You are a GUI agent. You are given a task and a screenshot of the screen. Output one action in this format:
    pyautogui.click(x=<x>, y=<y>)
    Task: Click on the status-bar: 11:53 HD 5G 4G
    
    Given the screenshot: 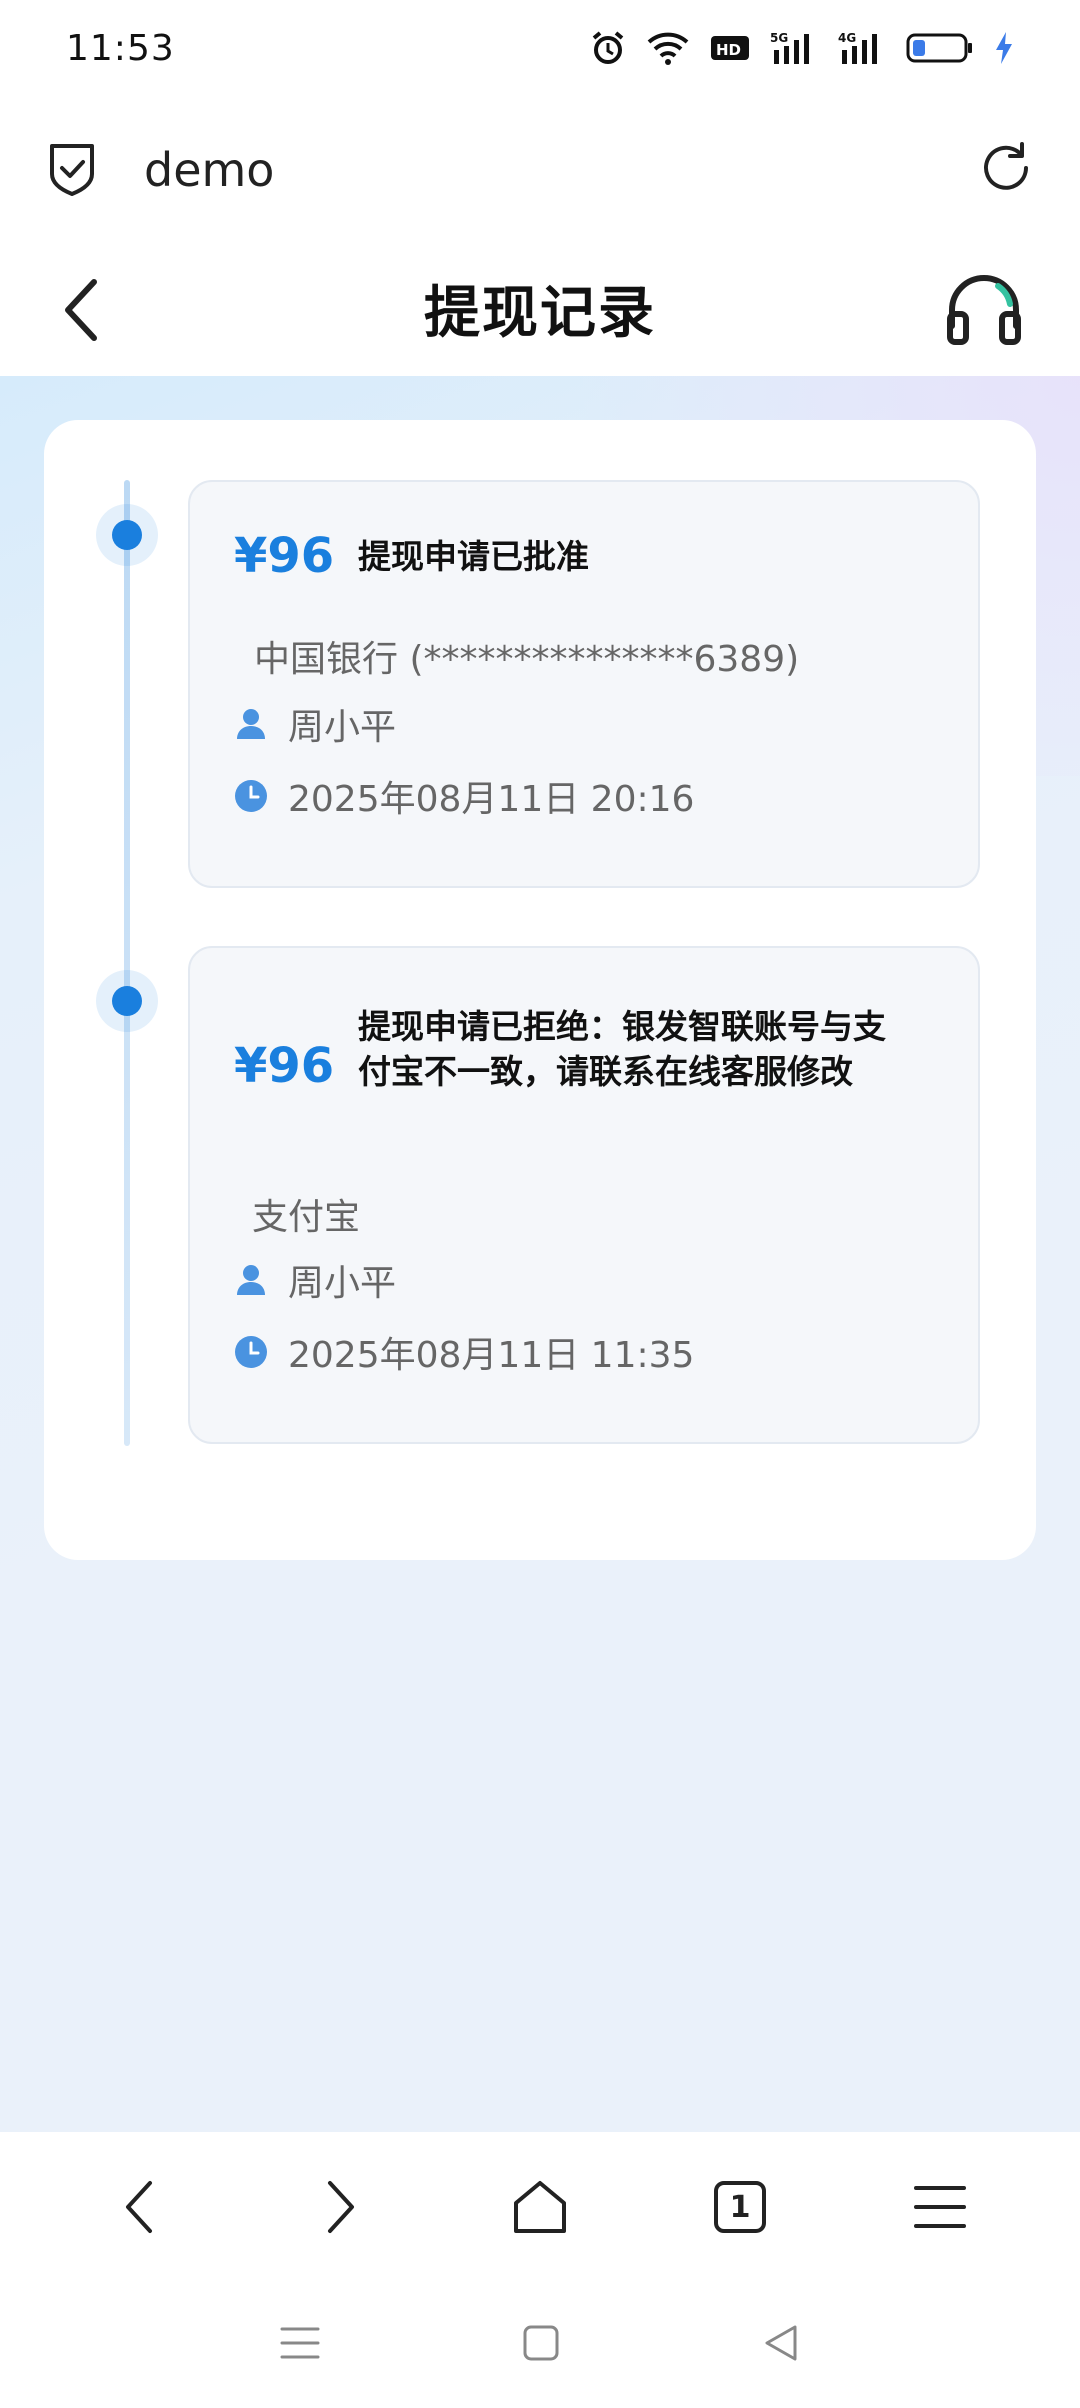 What is the action you would take?
    pyautogui.click(x=540, y=48)
    